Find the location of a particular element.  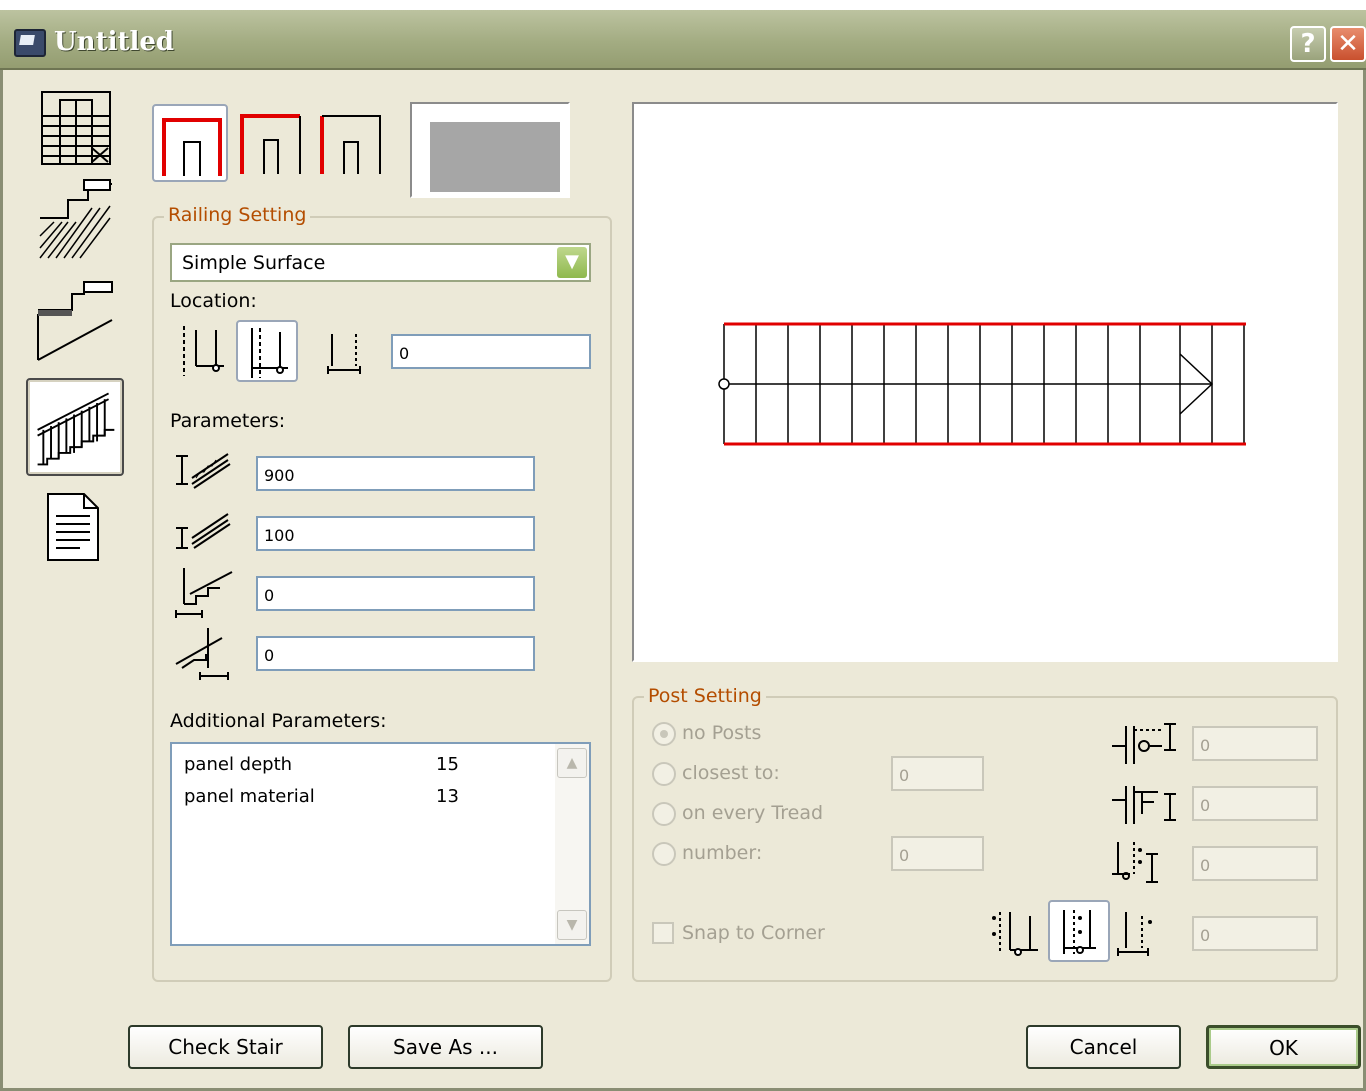

snap-to-corner-label: Snap to Corner is located at coordinates (753, 933).